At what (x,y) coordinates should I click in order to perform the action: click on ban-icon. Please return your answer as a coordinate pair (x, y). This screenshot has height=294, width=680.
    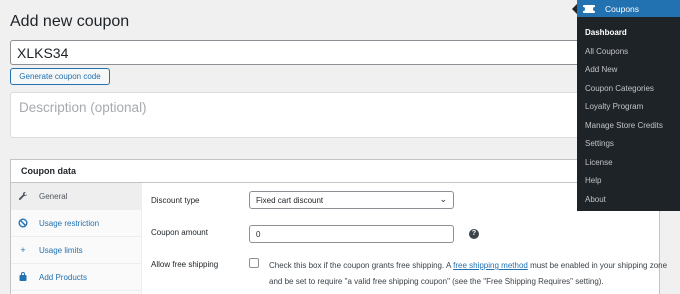
    Looking at the image, I should click on (23, 223).